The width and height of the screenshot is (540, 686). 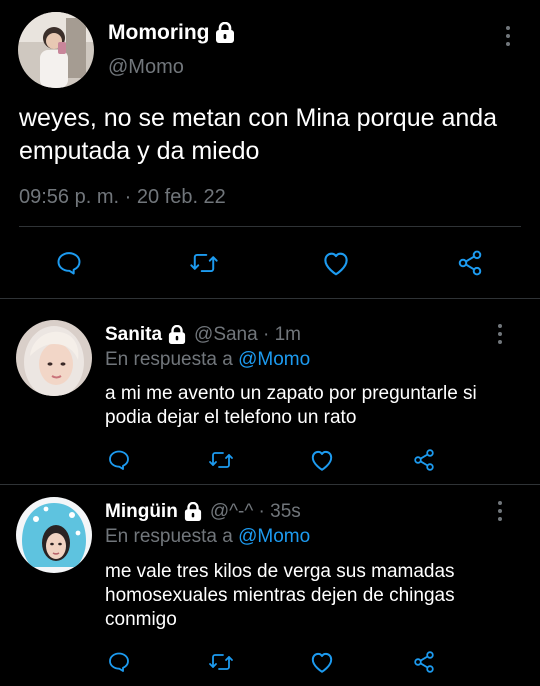 What do you see at coordinates (146, 67) in the screenshot?
I see `author-handle: @Momo` at bounding box center [146, 67].